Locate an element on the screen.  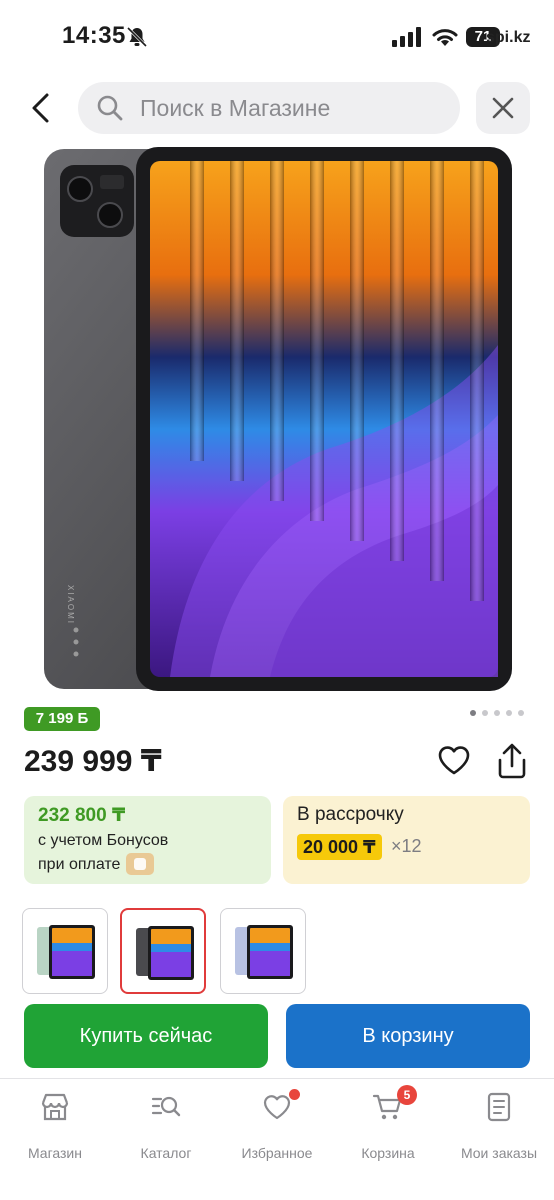
tab-catalog-label: Каталог is located at coordinates (166, 1153).